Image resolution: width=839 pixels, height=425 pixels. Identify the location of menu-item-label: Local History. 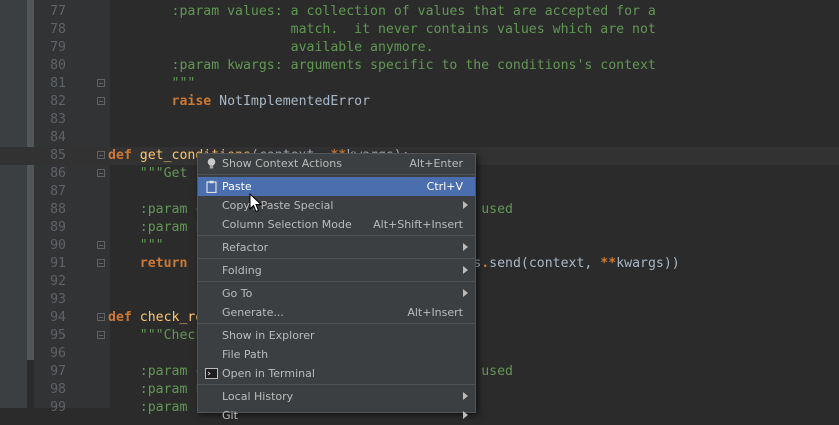
(258, 396).